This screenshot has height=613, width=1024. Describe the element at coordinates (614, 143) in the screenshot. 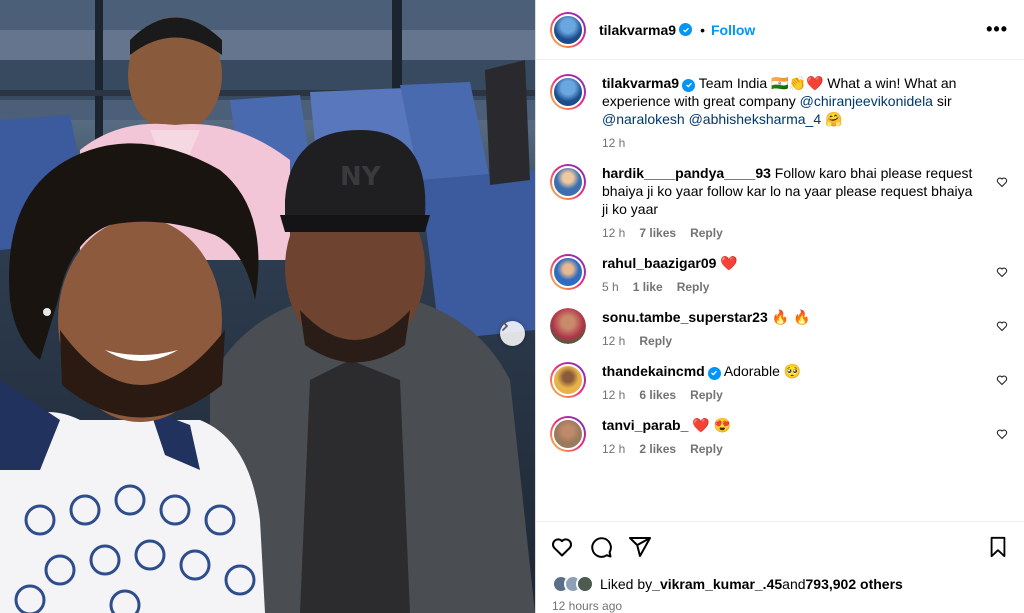

I see `caption-time: 12 h` at that location.